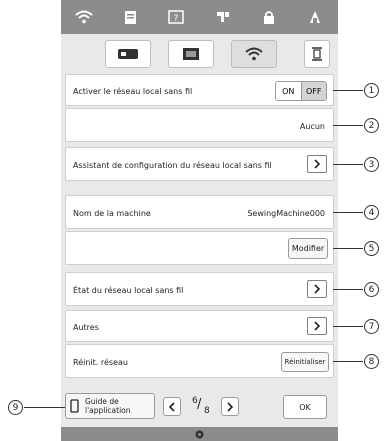 The width and height of the screenshot is (388, 441). What do you see at coordinates (102, 401) in the screenshot?
I see `app-guide-line1: Guide de` at bounding box center [102, 401].